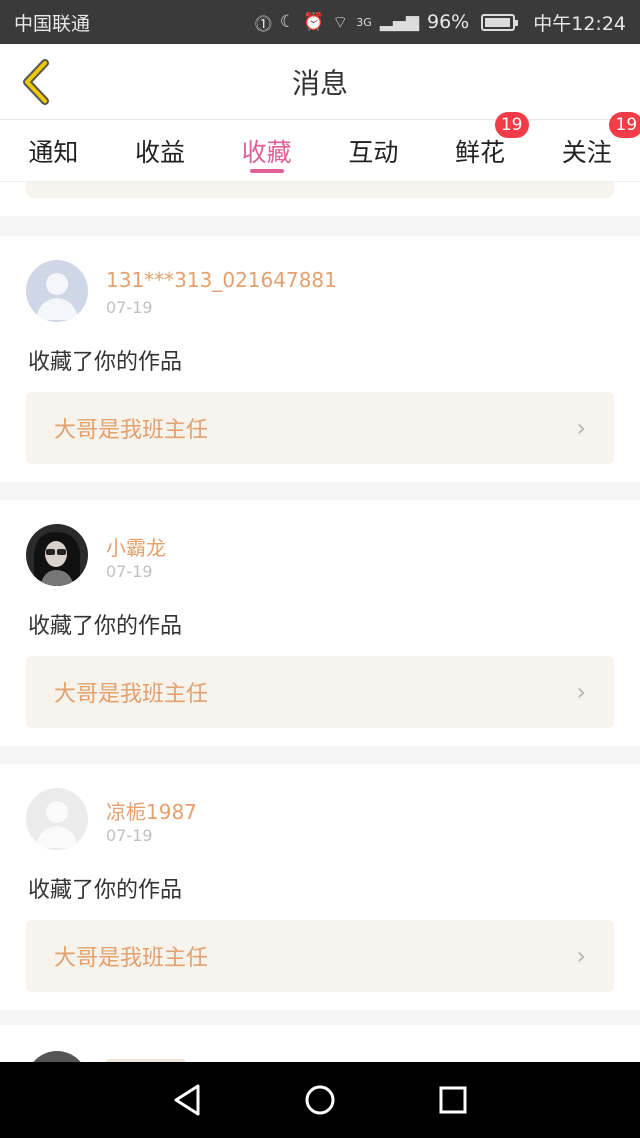 Image resolution: width=640 pixels, height=1138 pixels. I want to click on header: 消息, so click(320, 82).